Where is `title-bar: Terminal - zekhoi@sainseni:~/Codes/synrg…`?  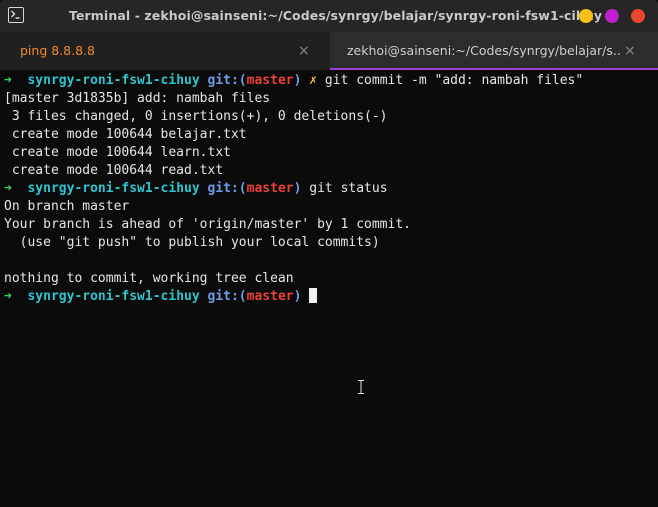
title-bar: Terminal - zekhoi@sainseni:~/Codes/synrg… is located at coordinates (329, 16).